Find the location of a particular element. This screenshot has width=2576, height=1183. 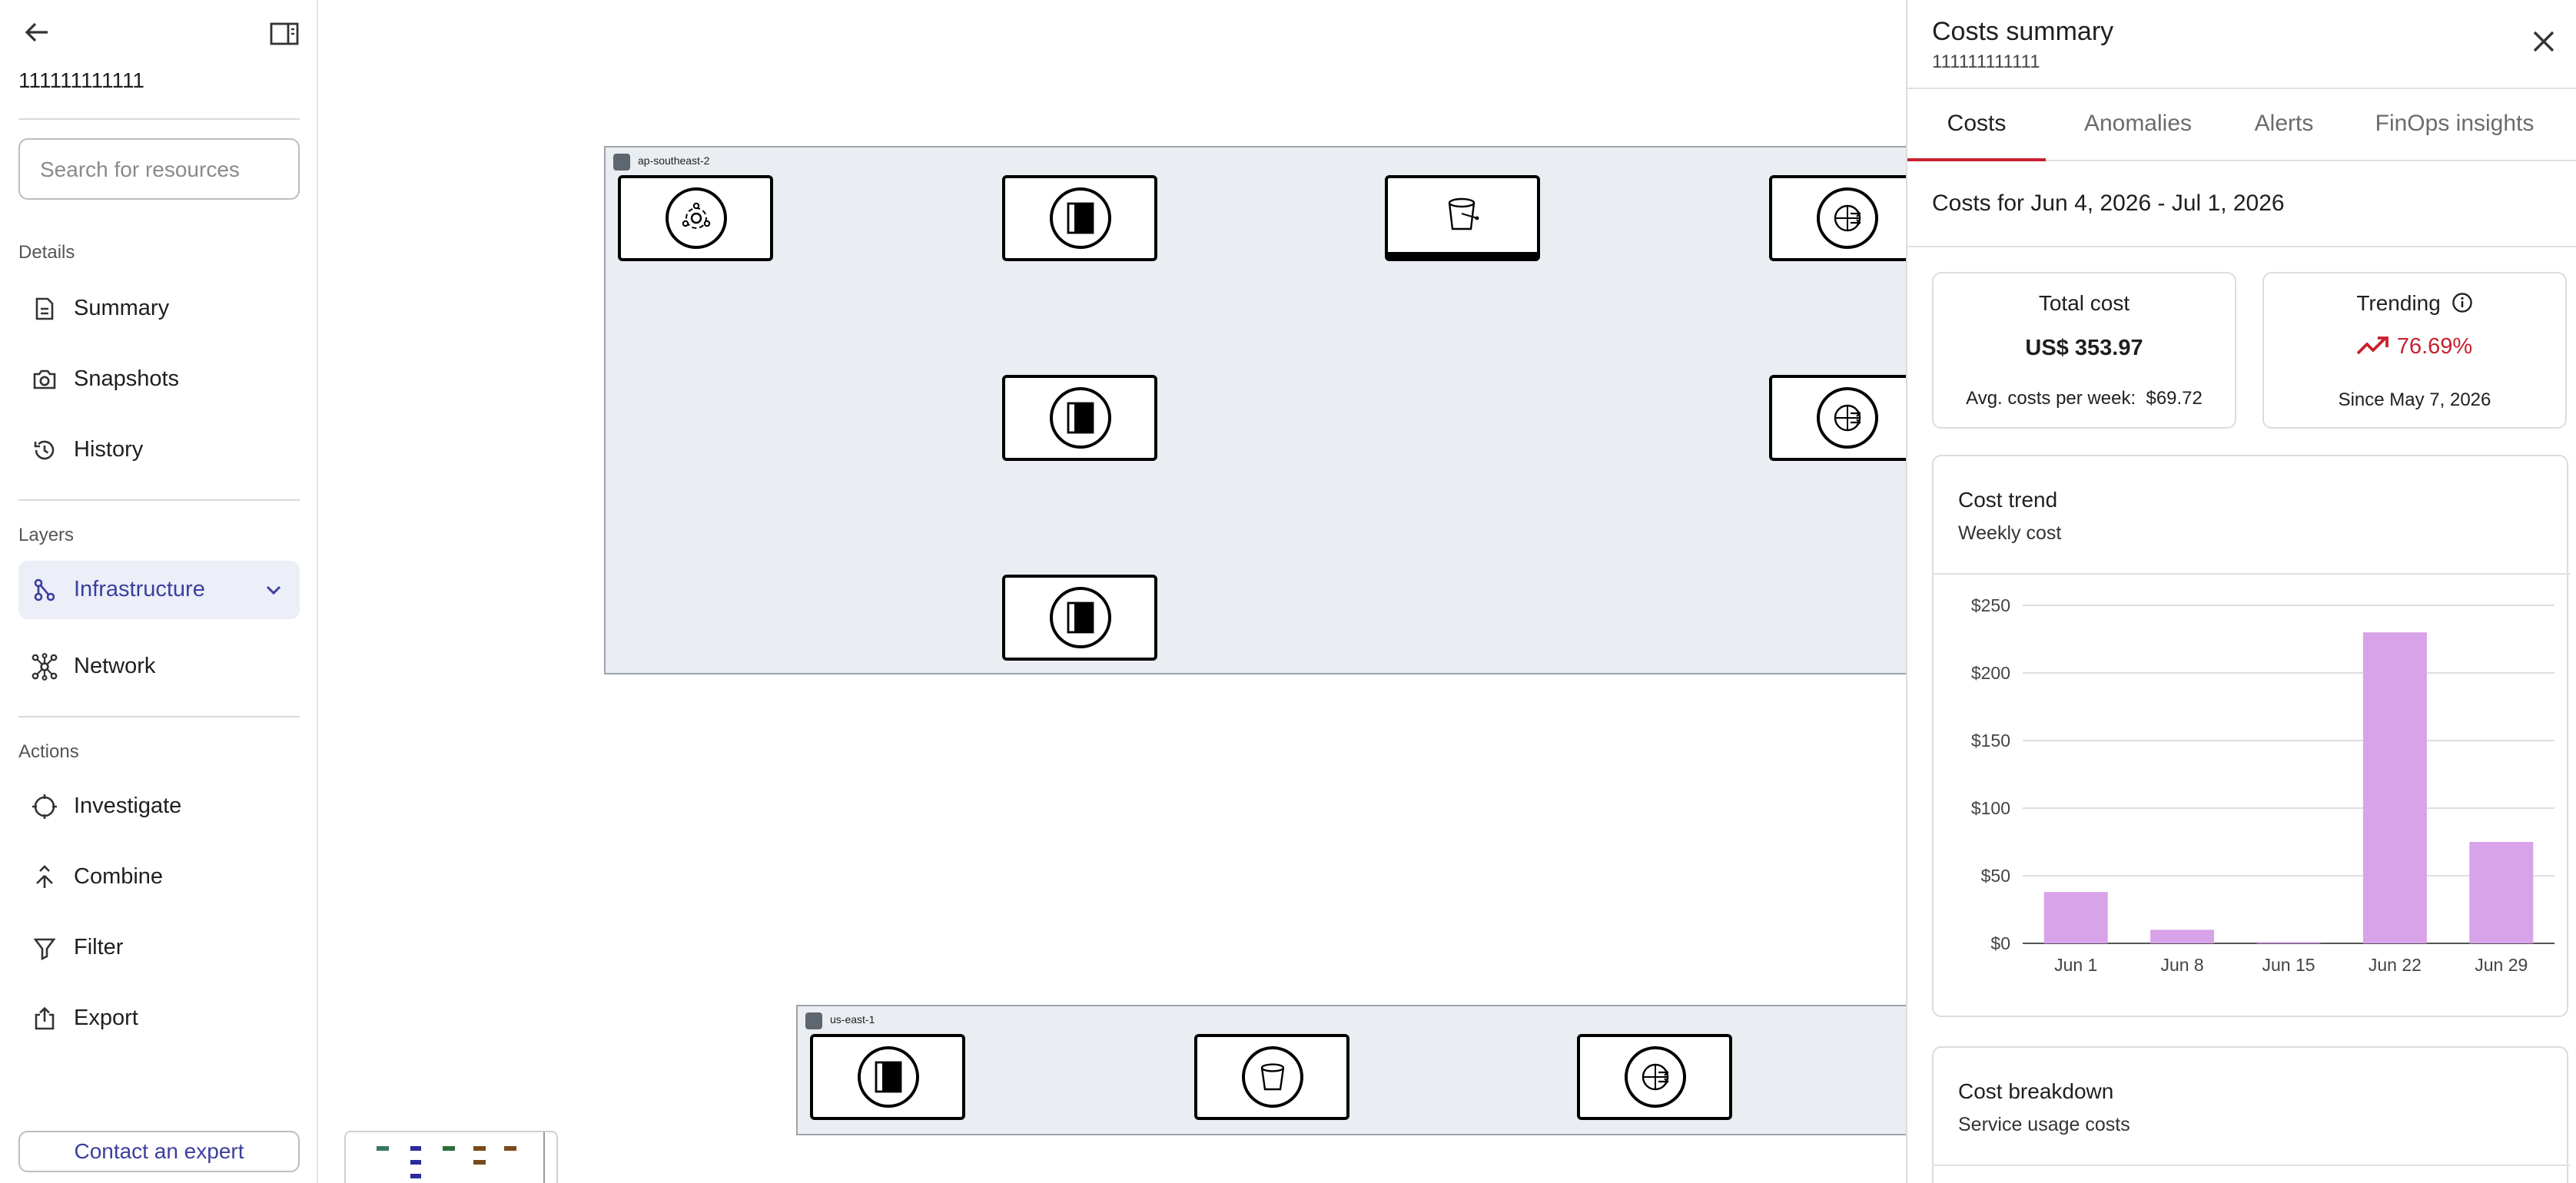

nav-item-export: Export is located at coordinates (159, 1018).